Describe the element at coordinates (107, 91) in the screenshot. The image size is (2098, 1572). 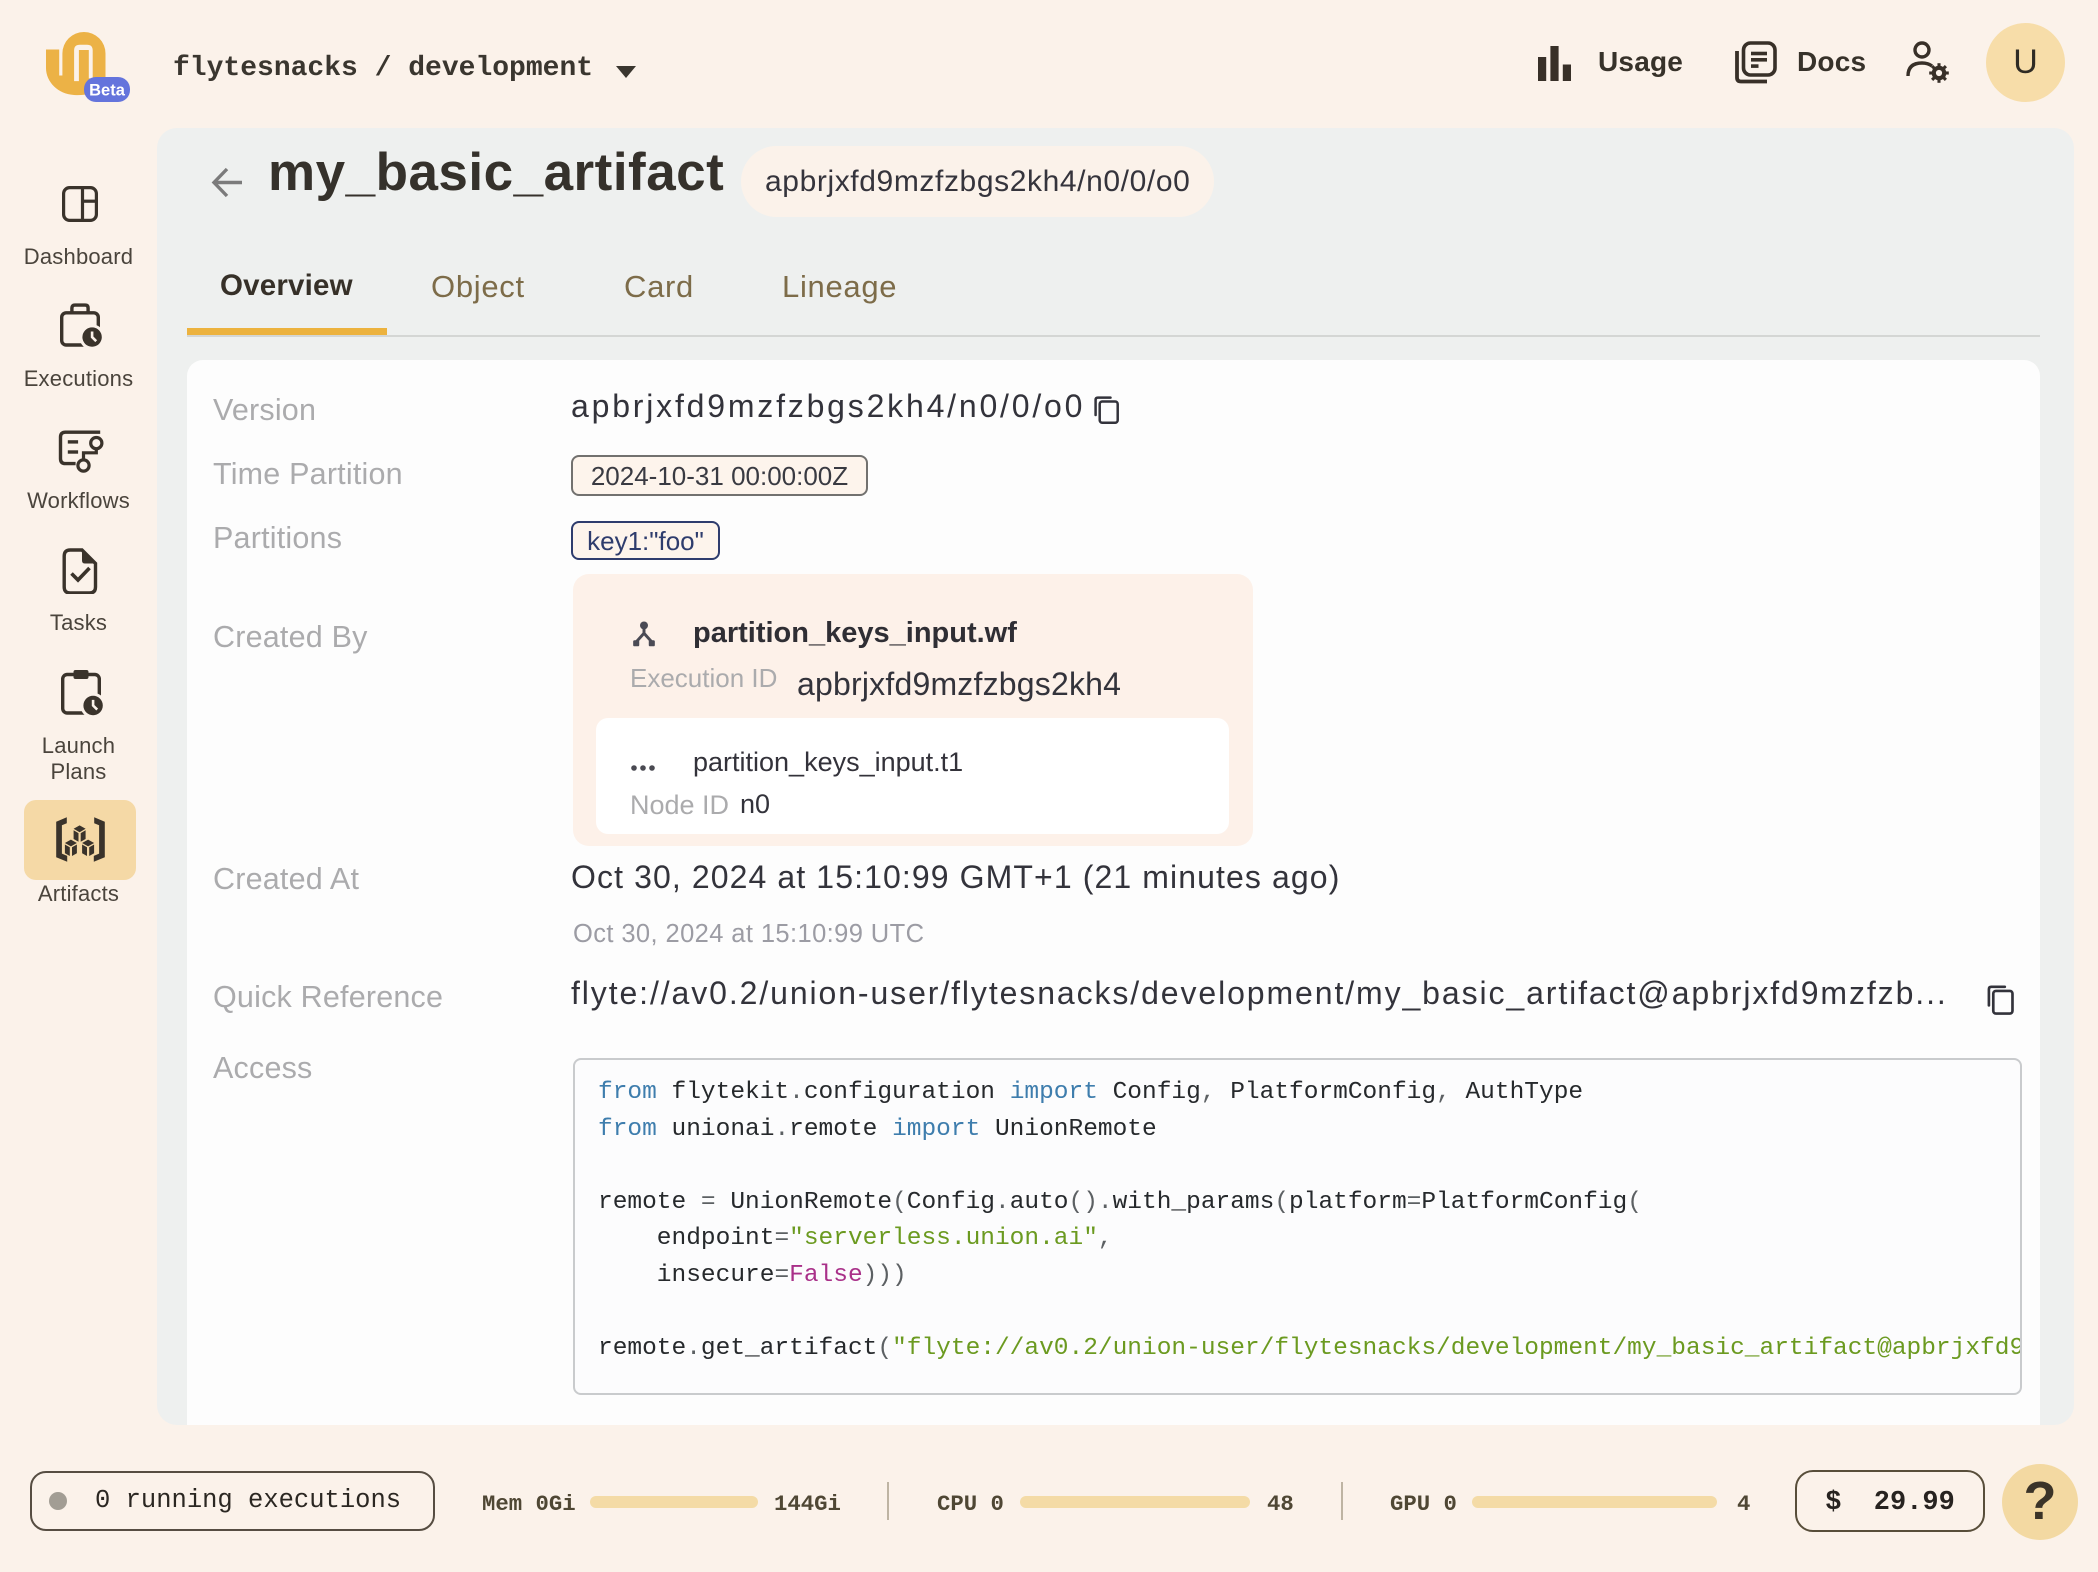
I see `svg-text: Beta` at that location.